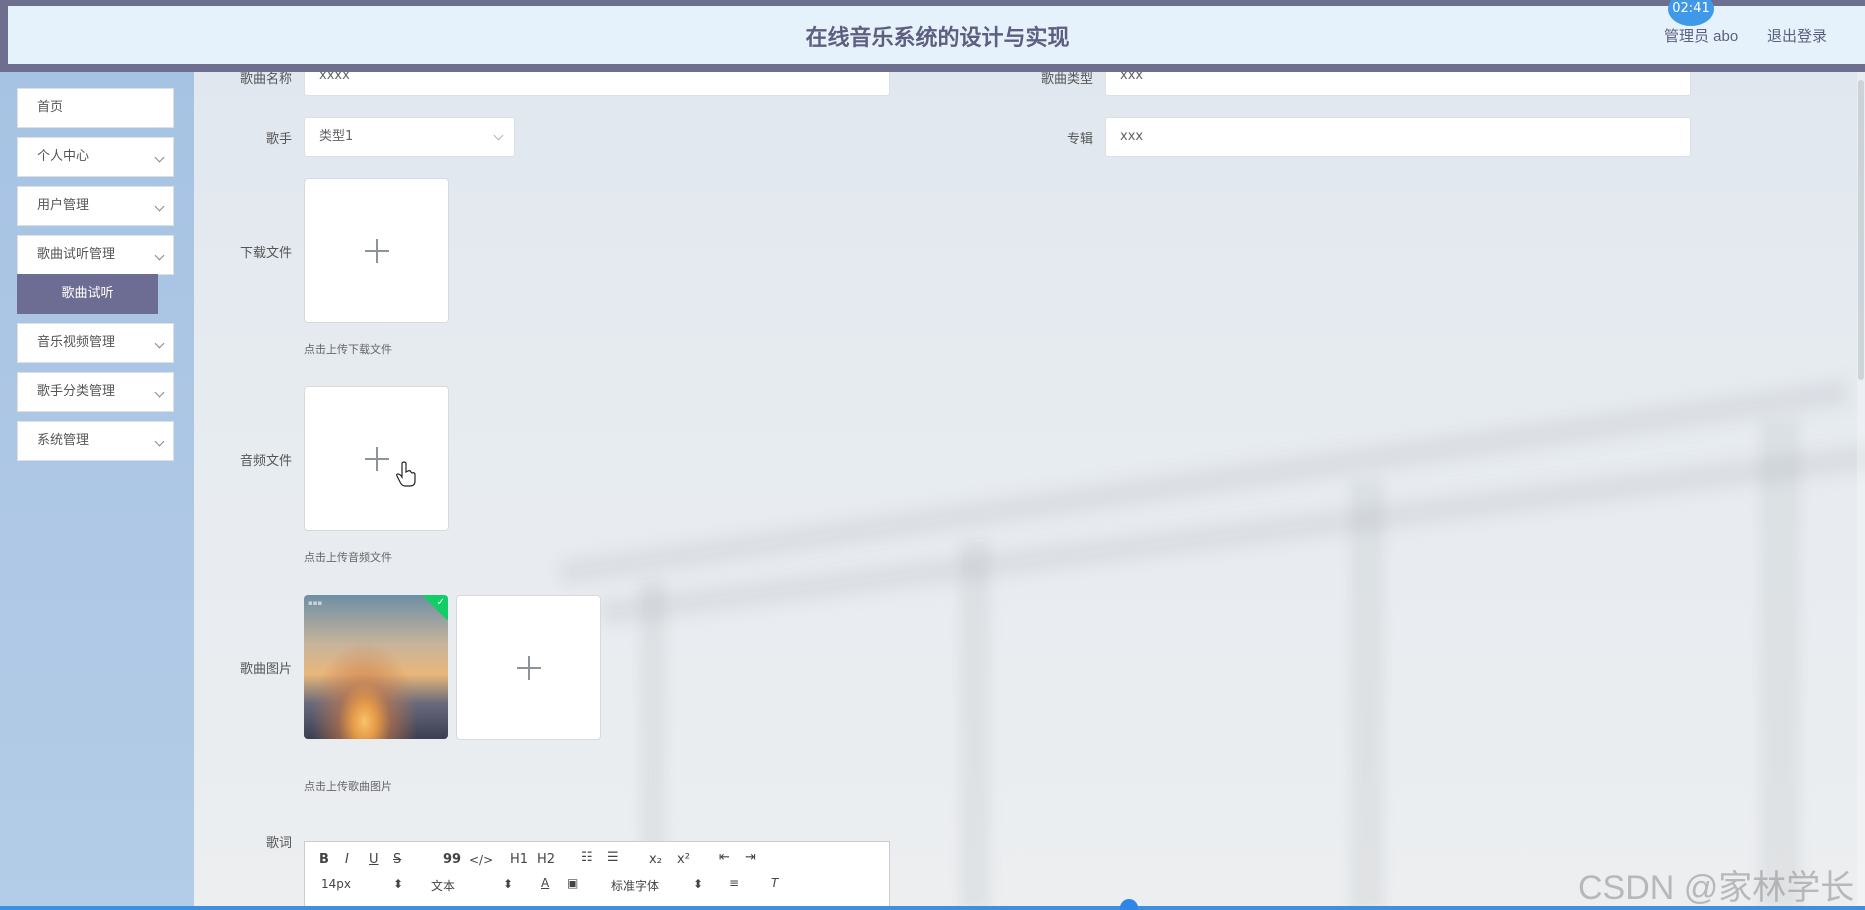 The height and width of the screenshot is (910, 1865). I want to click on download-hint: 点击上传下载文件, so click(348, 349).